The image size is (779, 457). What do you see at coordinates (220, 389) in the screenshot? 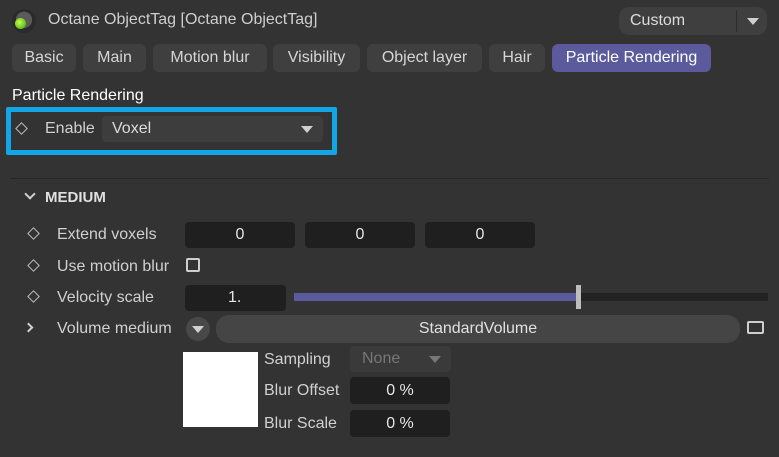
I see `volume-preview-thumbnail` at bounding box center [220, 389].